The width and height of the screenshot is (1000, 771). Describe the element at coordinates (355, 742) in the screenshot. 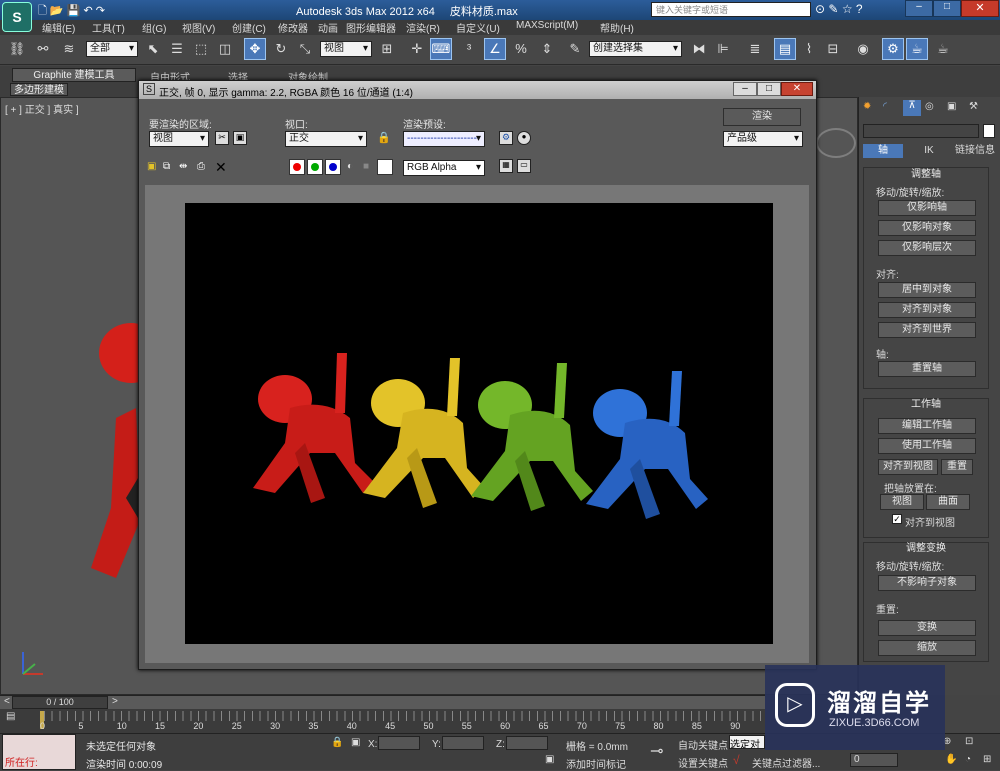

I see `absolute-mode-icon: ▣` at that location.